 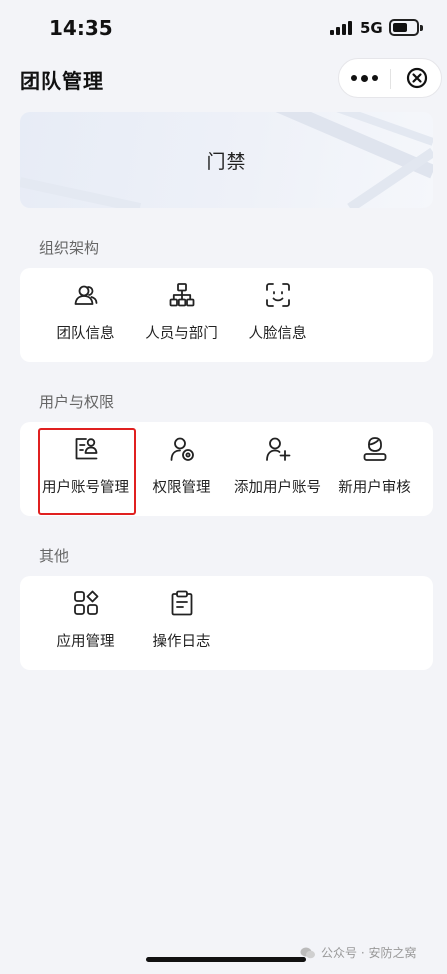 I want to click on card-other: 应用管理 操作日志, so click(x=226, y=623).